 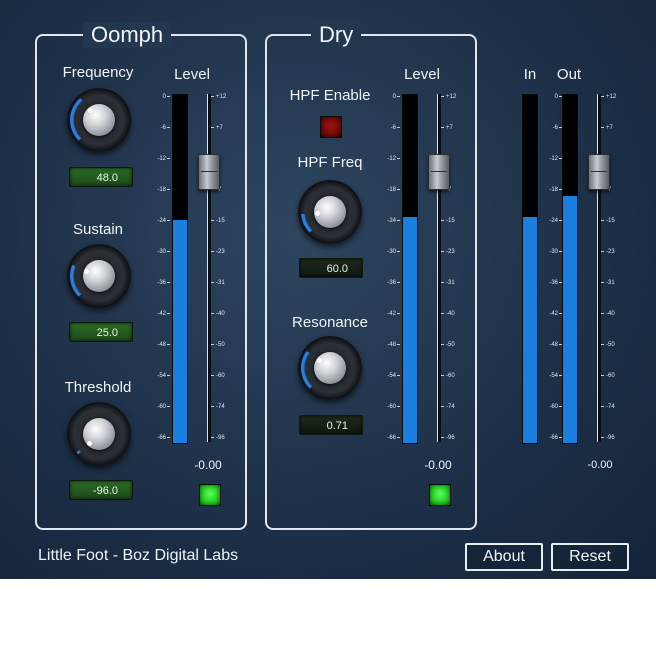 I want to click on oomph-fader-track, so click(x=209, y=268).